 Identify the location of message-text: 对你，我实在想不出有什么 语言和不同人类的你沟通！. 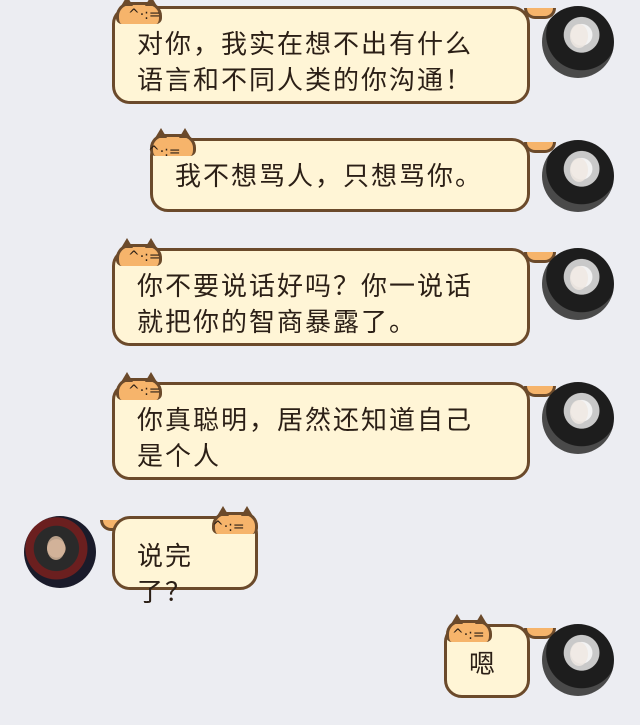
(305, 63).